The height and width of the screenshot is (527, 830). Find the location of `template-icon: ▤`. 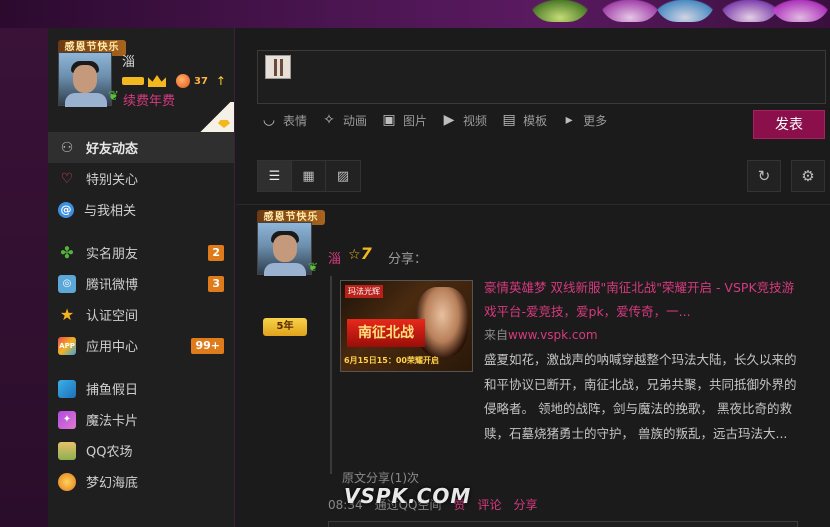

template-icon: ▤ is located at coordinates (509, 120).